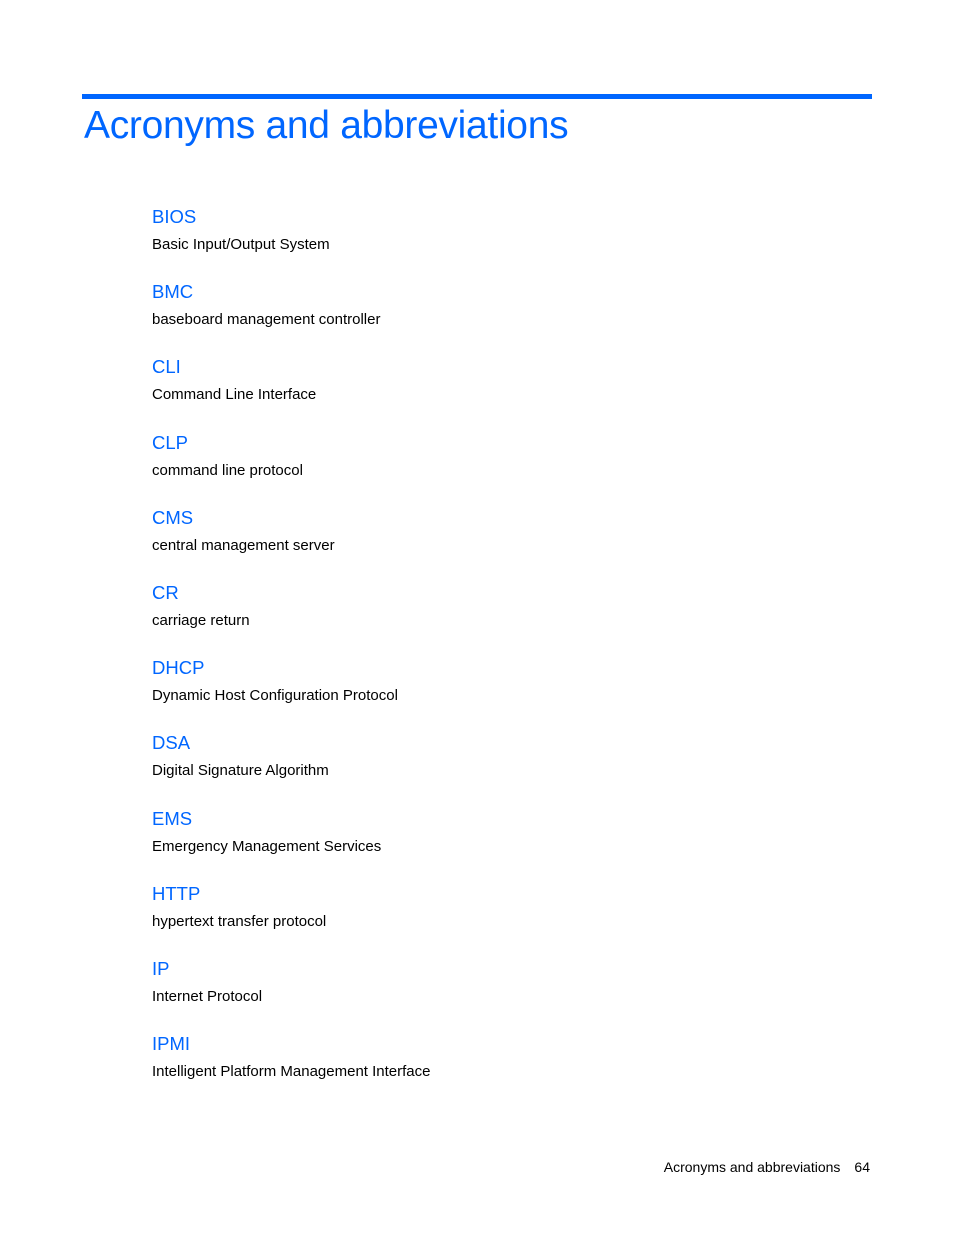  What do you see at coordinates (291, 969) in the screenshot?
I see `acronym-term: IP` at bounding box center [291, 969].